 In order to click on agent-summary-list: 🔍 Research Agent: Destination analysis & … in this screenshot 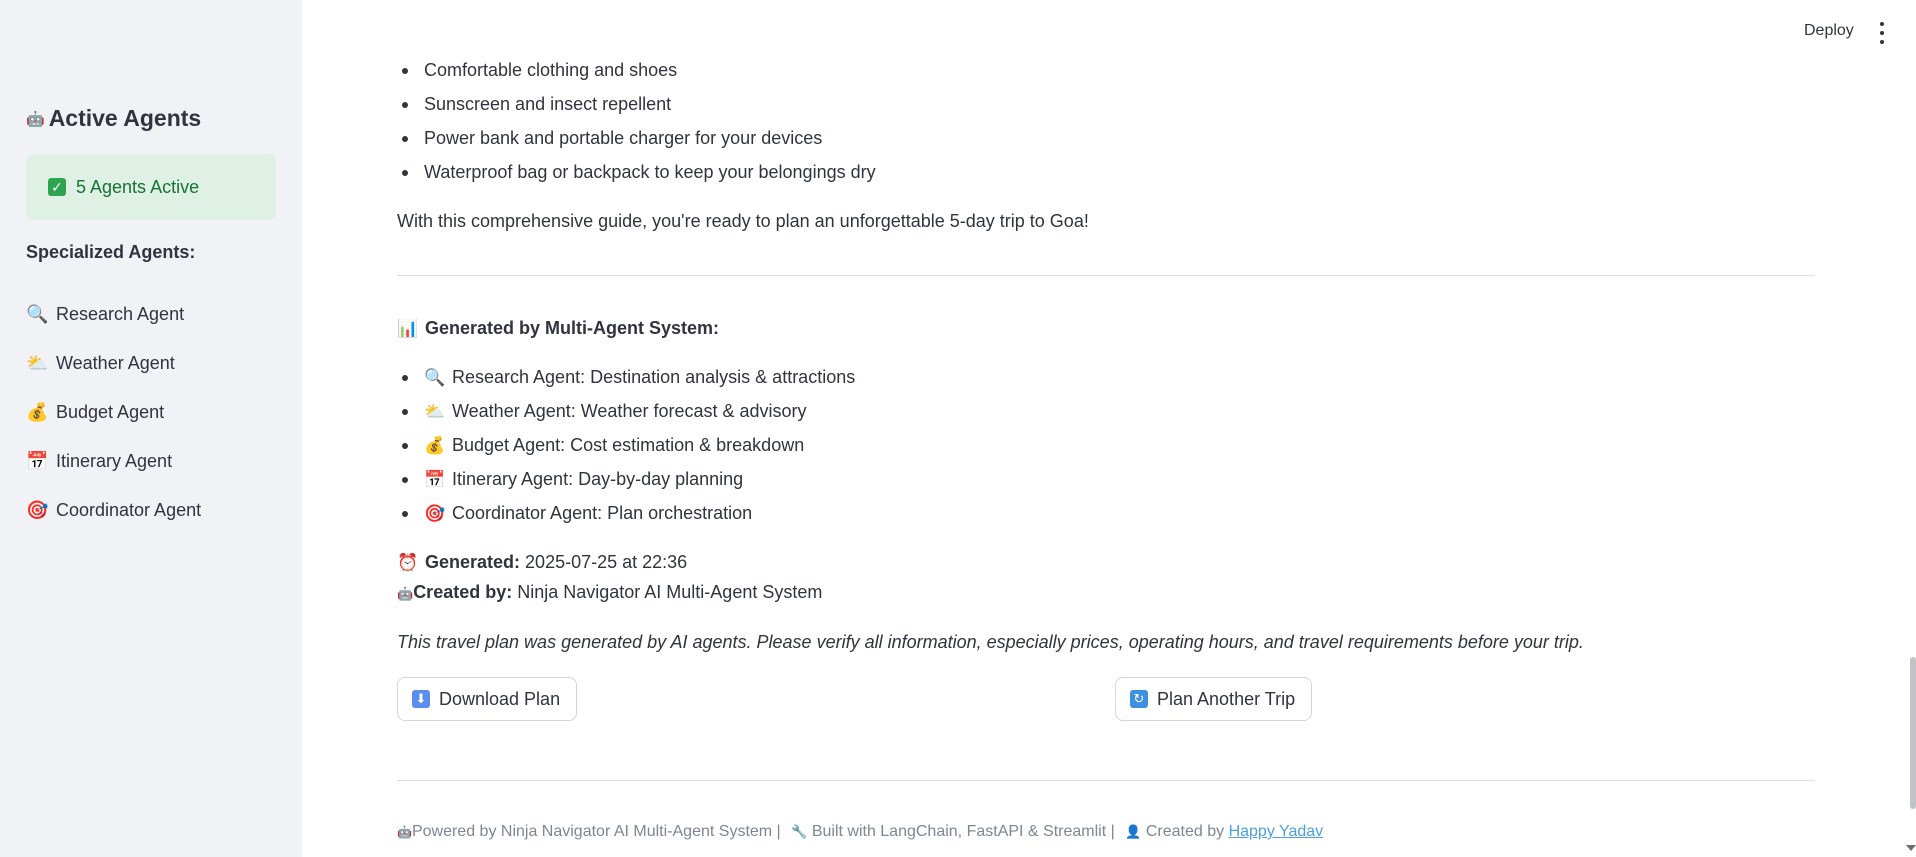, I will do `click(626, 445)`.